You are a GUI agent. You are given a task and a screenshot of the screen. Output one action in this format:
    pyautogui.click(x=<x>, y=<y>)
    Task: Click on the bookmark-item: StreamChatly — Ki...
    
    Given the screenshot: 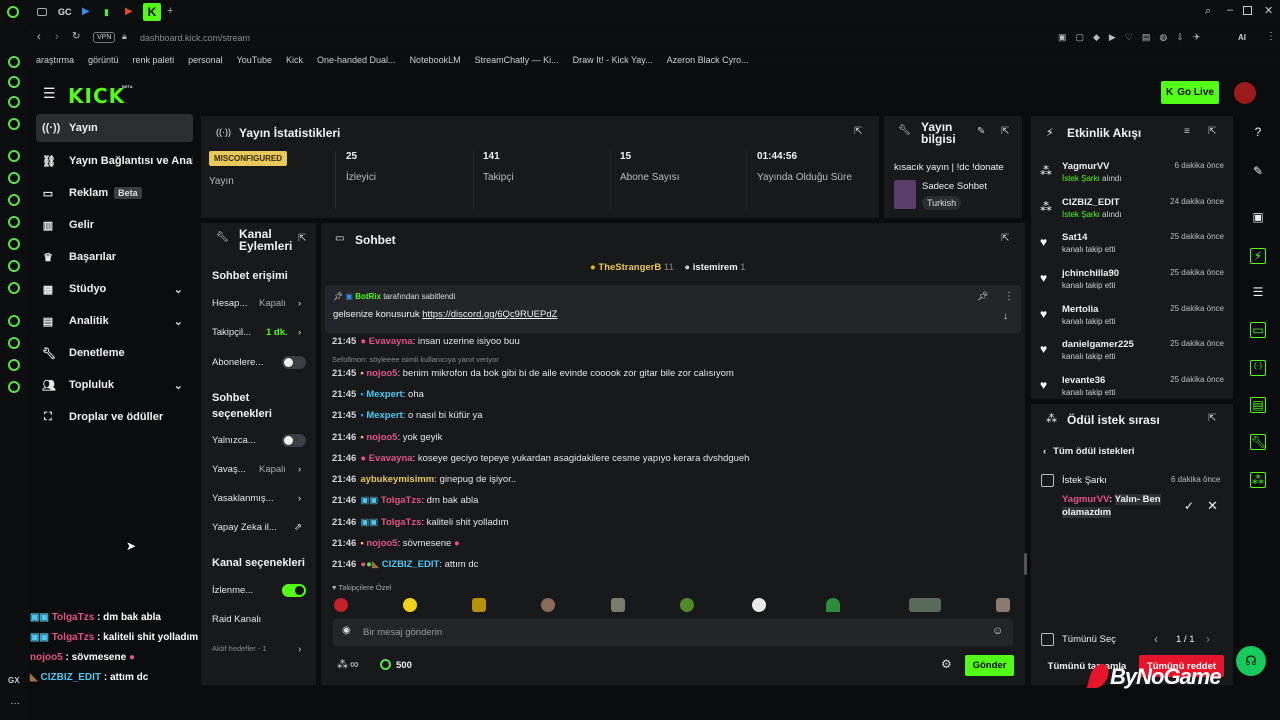 What is the action you would take?
    pyautogui.click(x=517, y=60)
    